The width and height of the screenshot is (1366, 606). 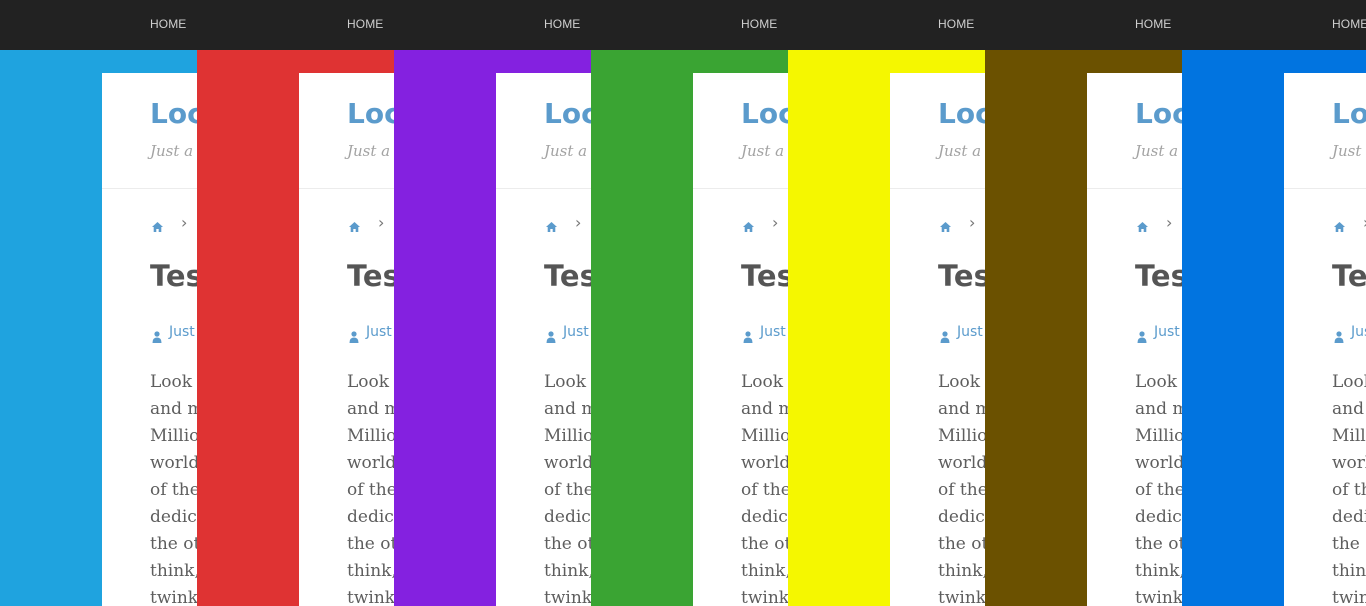 What do you see at coordinates (171, 382) in the screenshot?
I see `body-line: Look` at bounding box center [171, 382].